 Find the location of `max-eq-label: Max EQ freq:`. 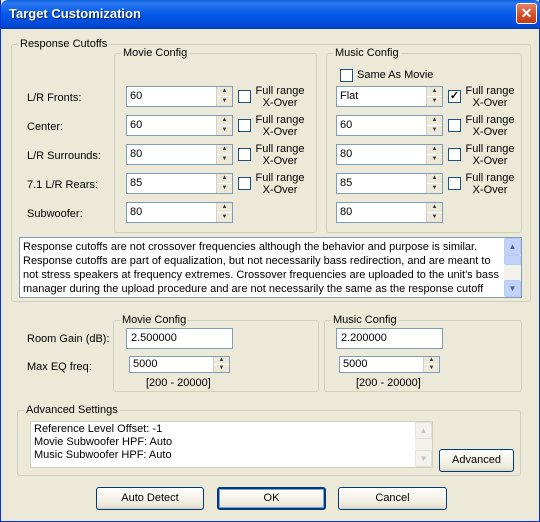

max-eq-label: Max EQ freq: is located at coordinates (59, 367).